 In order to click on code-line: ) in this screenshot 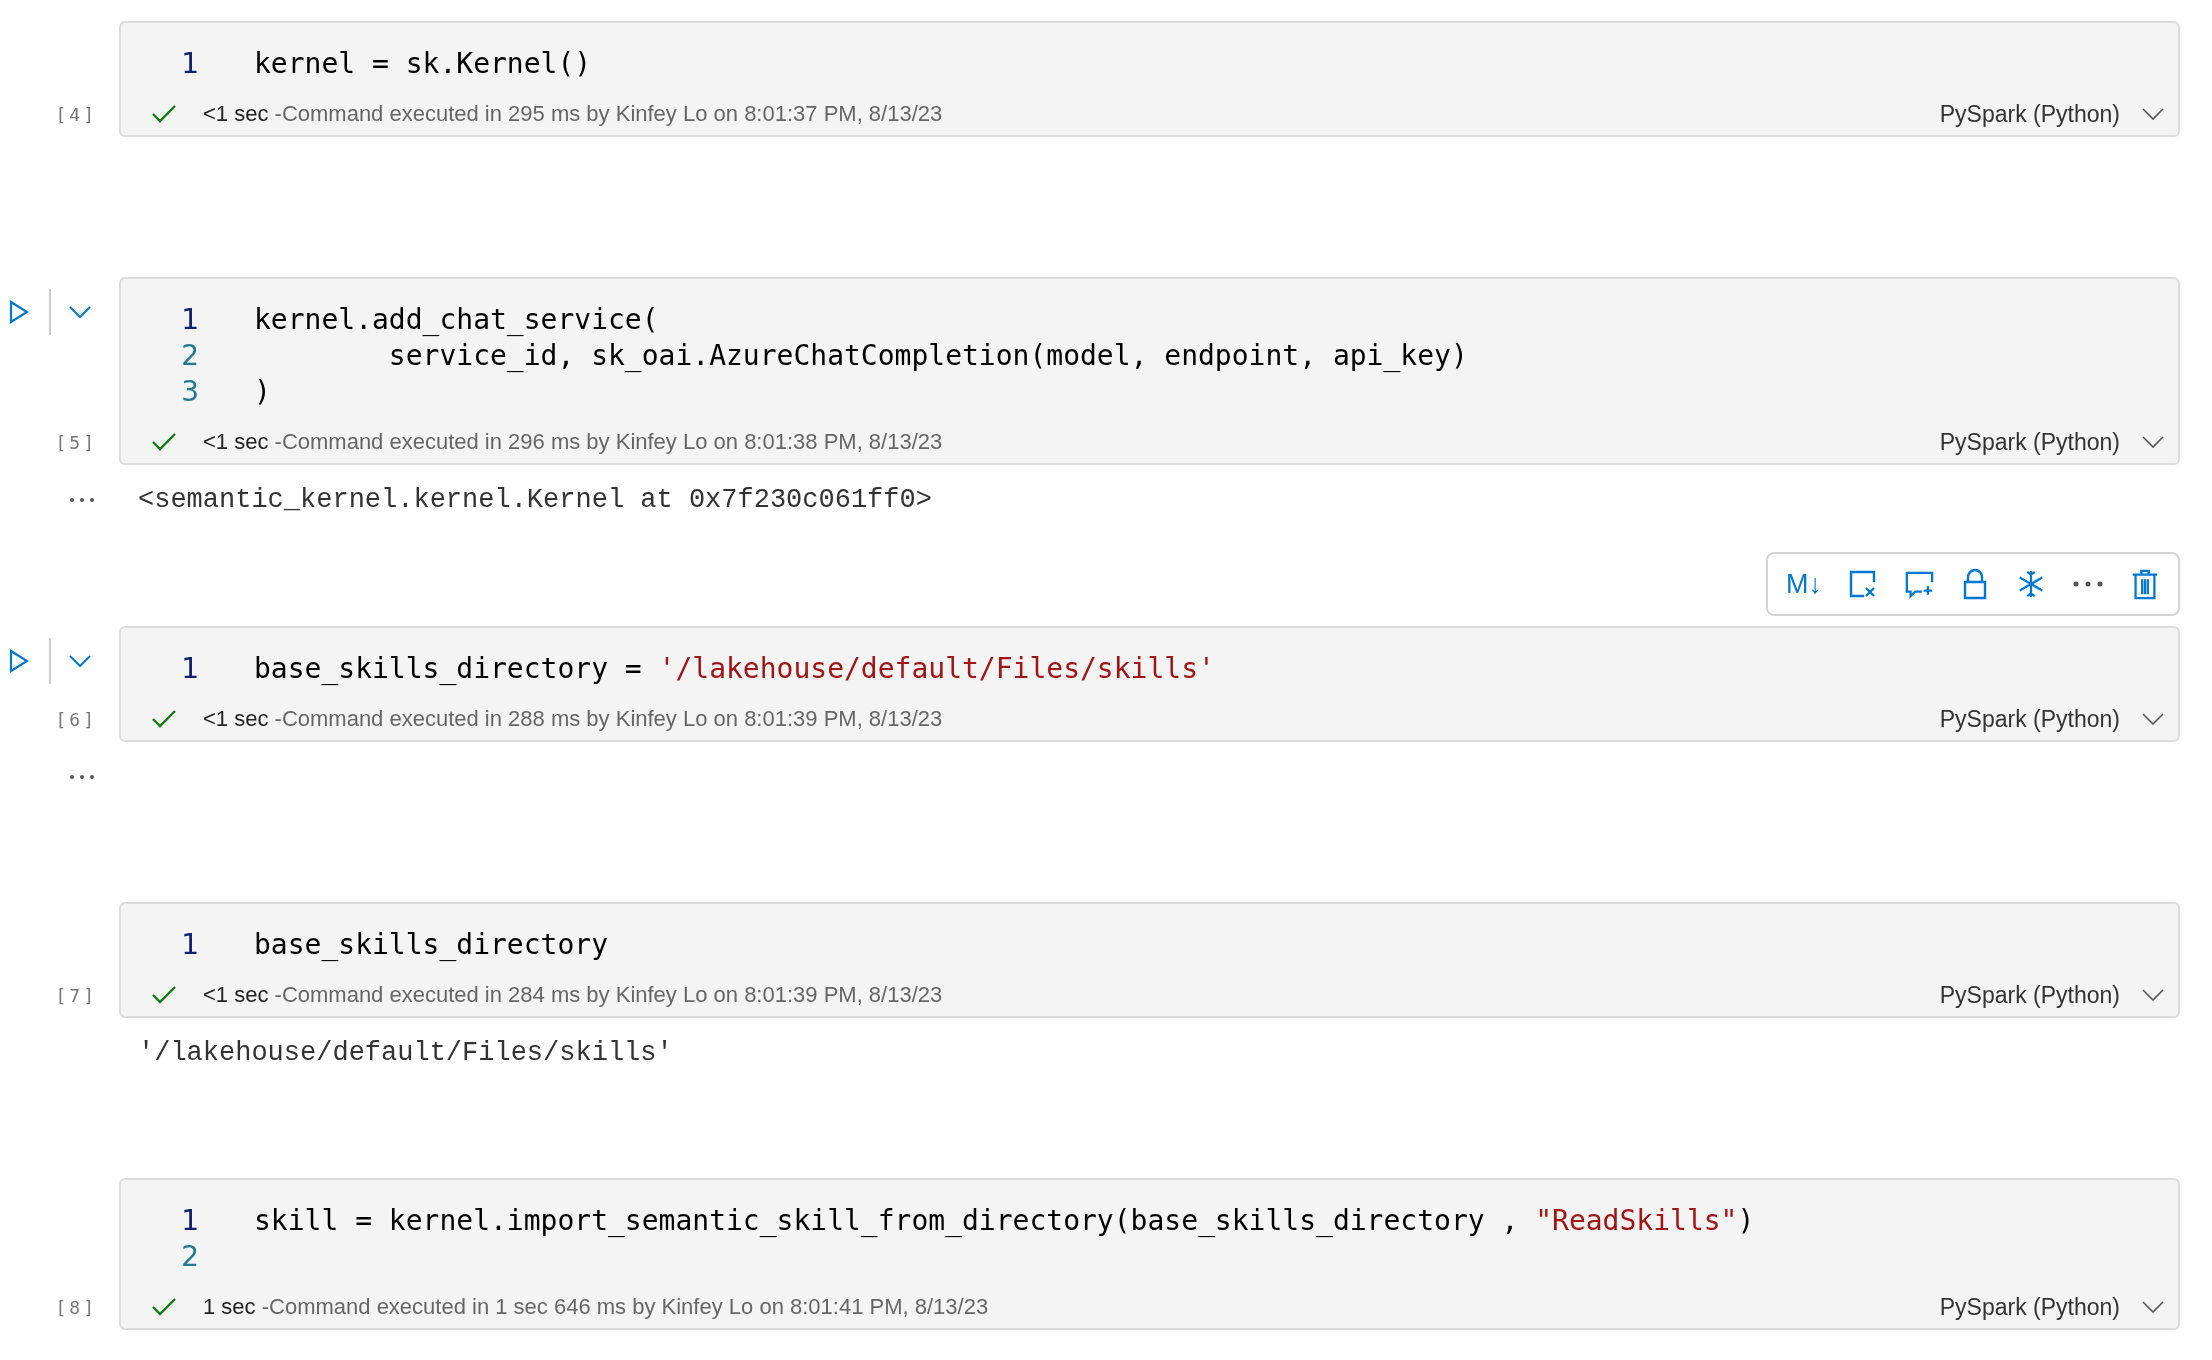, I will do `click(262, 391)`.